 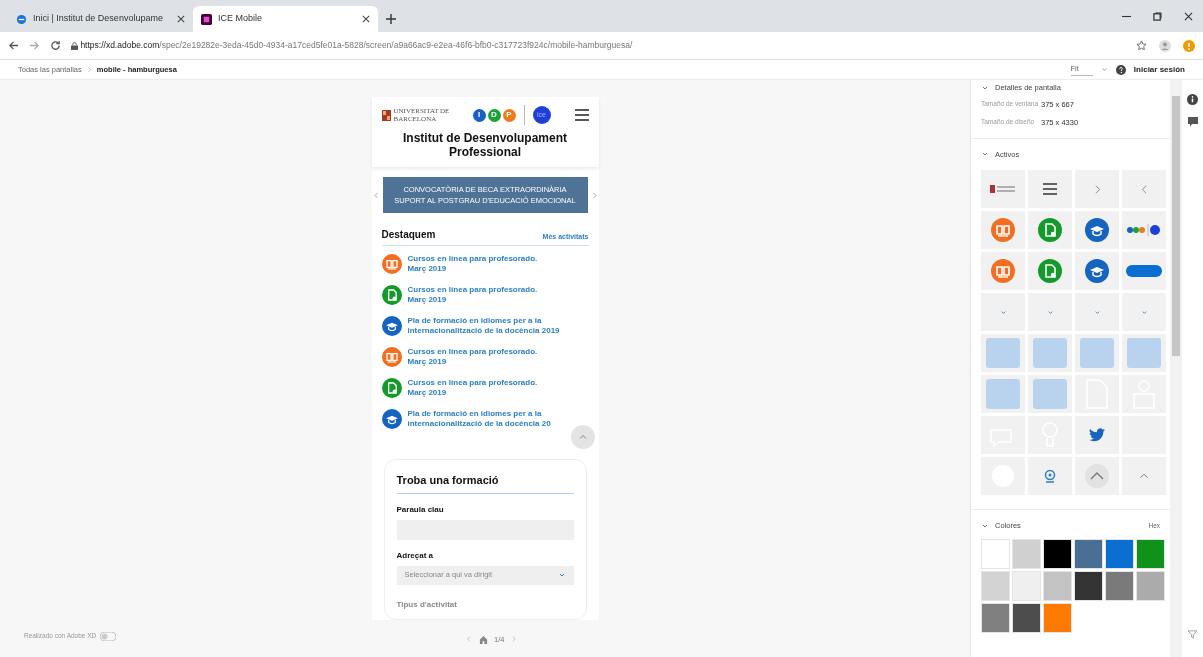 What do you see at coordinates (206, 19) in the screenshot?
I see `app-logo-icon` at bounding box center [206, 19].